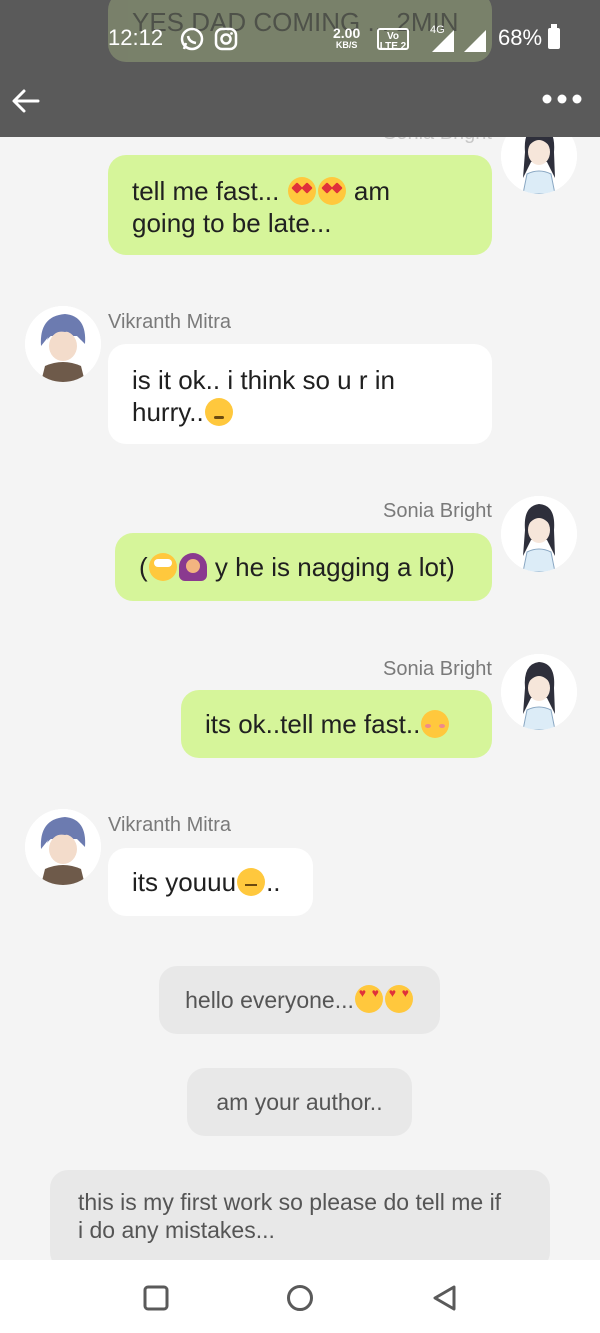 The height and width of the screenshot is (1333, 600). I want to click on message-bubble: is it ok.. i think so u r in hurry.., so click(300, 394).